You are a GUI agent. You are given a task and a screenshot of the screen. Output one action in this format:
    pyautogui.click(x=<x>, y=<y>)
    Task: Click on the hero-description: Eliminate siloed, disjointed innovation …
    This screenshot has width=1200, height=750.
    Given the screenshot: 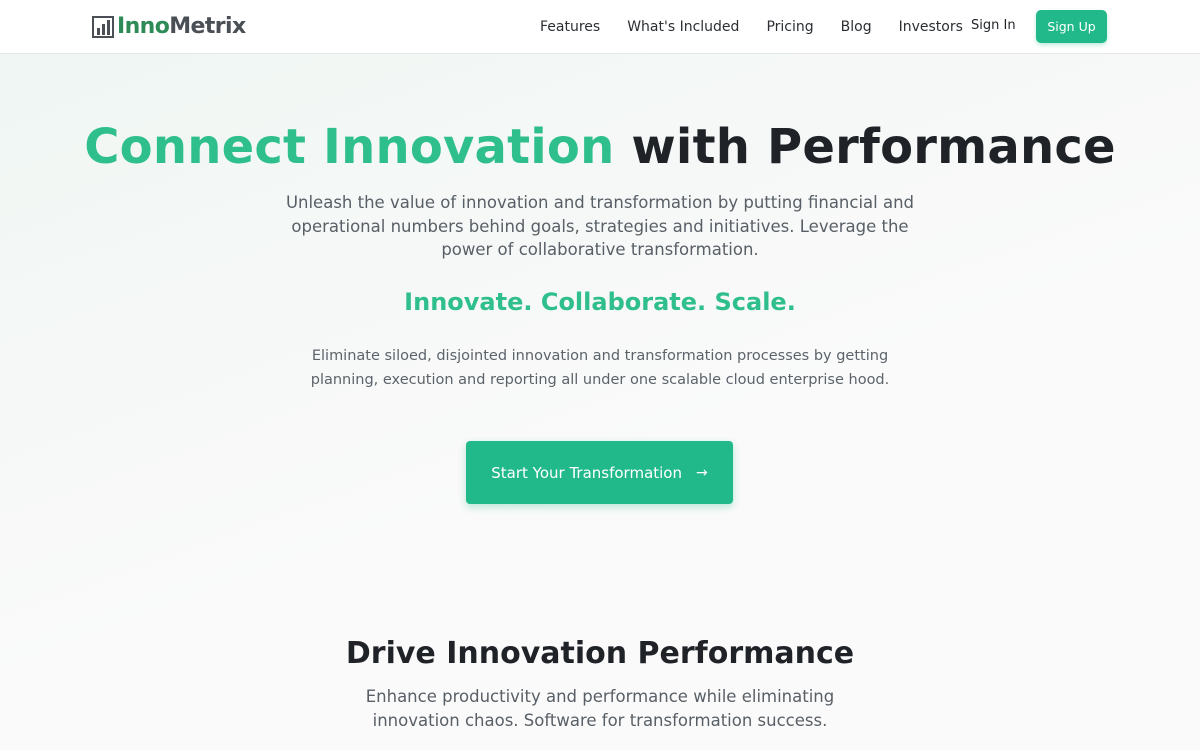 What is the action you would take?
    pyautogui.click(x=600, y=368)
    